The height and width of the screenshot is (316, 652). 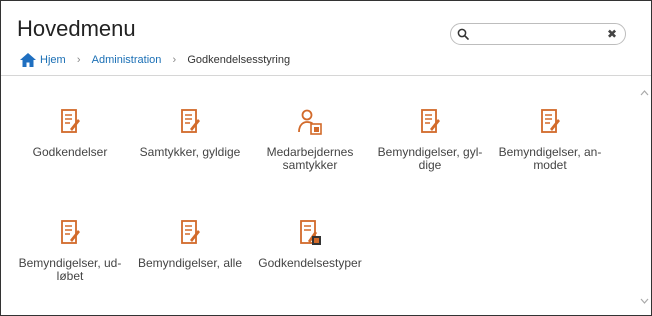 What do you see at coordinates (550, 158) in the screenshot?
I see `tile-label: Bemyndigelser, an-modet` at bounding box center [550, 158].